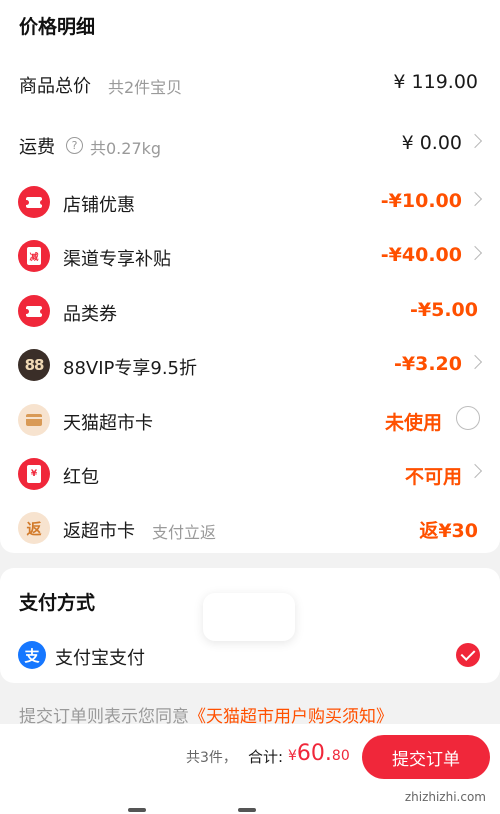 This screenshot has height=814, width=500. Describe the element at coordinates (211, 758) in the screenshot. I see `item-count-text: 共3件，` at that location.